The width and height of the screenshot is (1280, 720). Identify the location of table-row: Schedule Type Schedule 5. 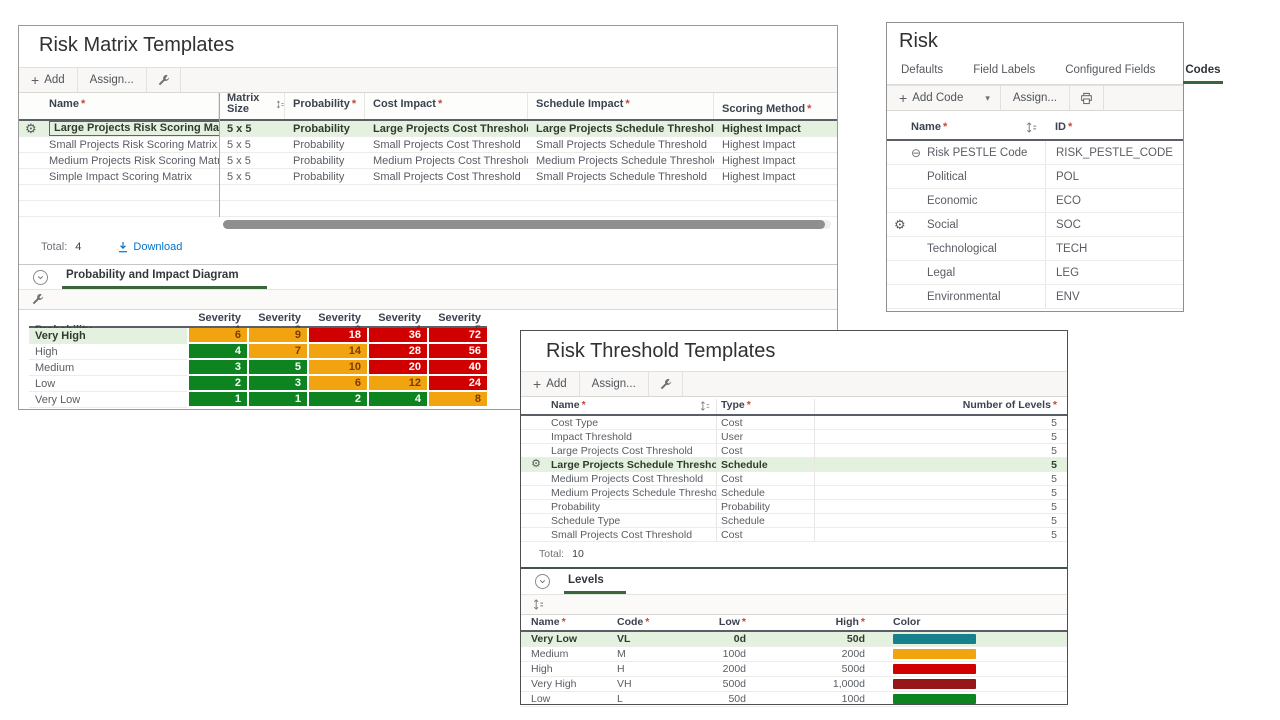
(794, 521).